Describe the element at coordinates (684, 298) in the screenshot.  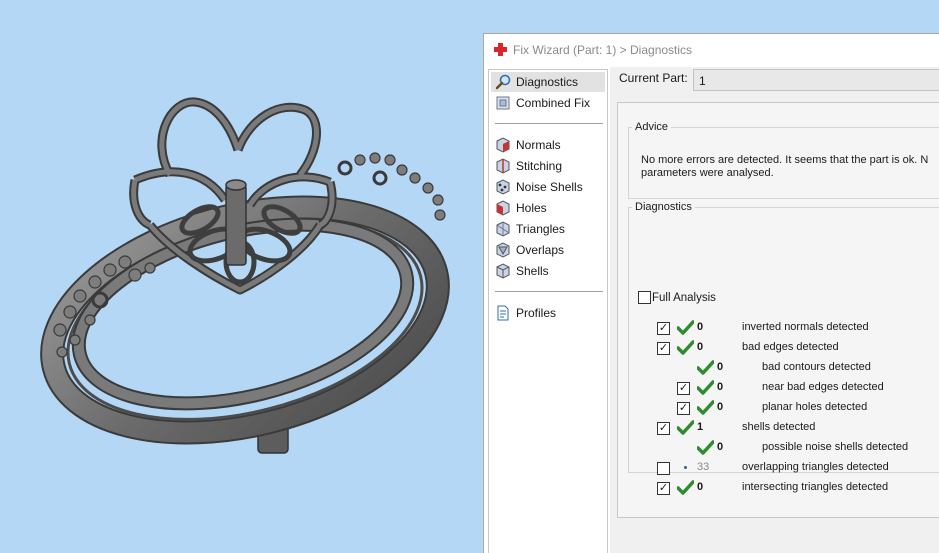
I see `full-analysis-label: Full Analysis` at that location.